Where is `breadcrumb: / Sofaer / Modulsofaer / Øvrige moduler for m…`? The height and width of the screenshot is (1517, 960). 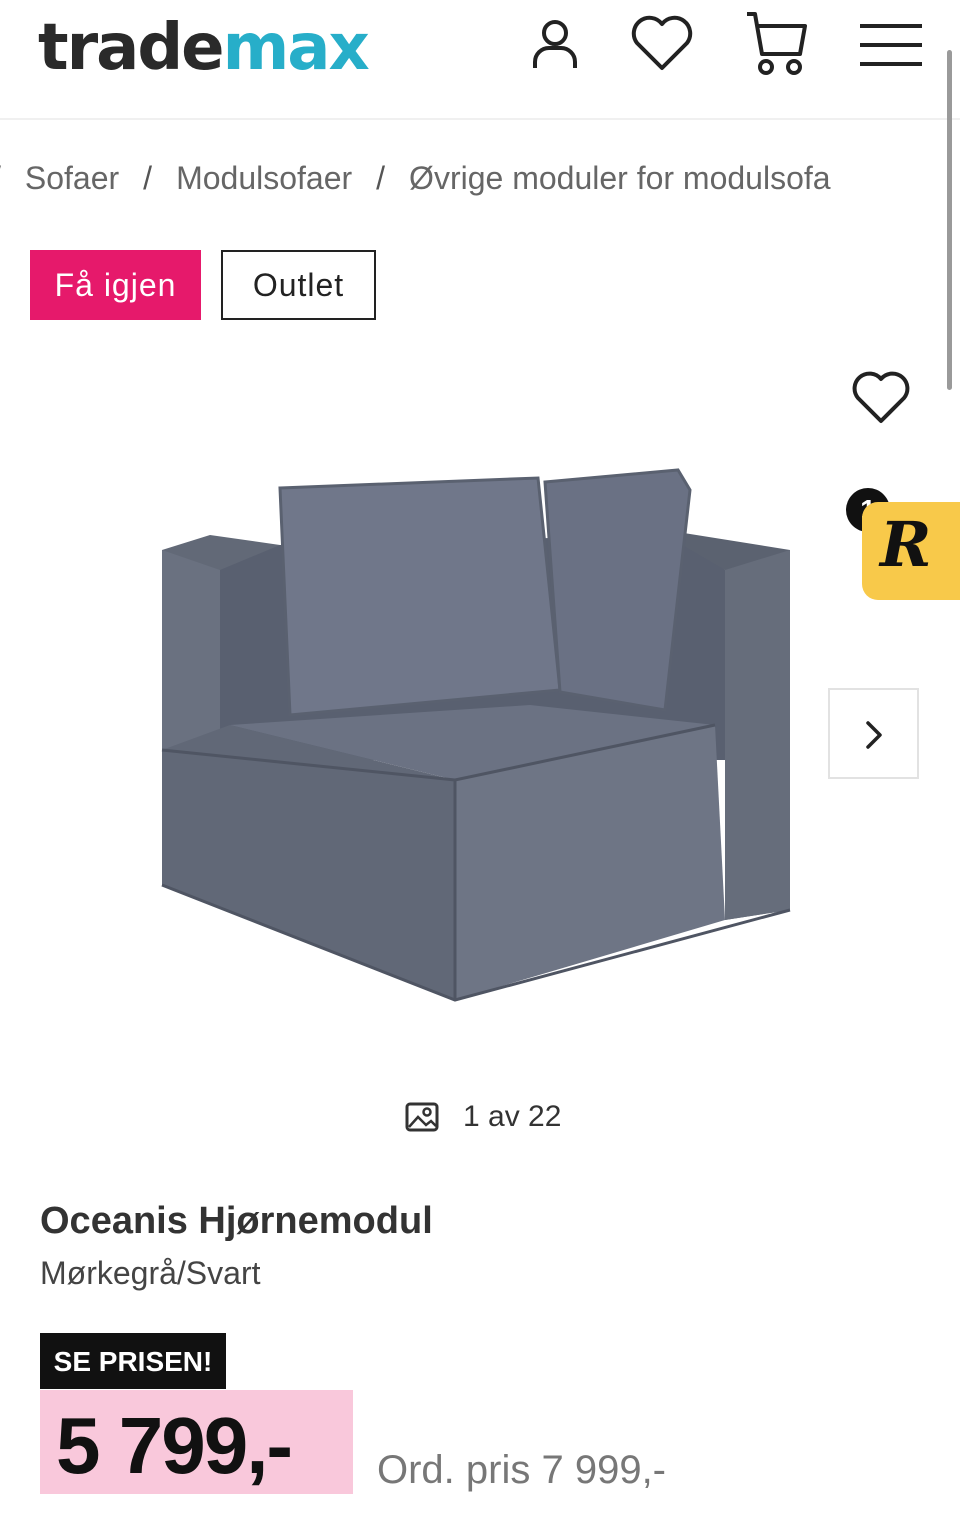 breadcrumb: / Sofaer / Modulsofaer / Øvrige moduler for m… is located at coordinates (415, 178).